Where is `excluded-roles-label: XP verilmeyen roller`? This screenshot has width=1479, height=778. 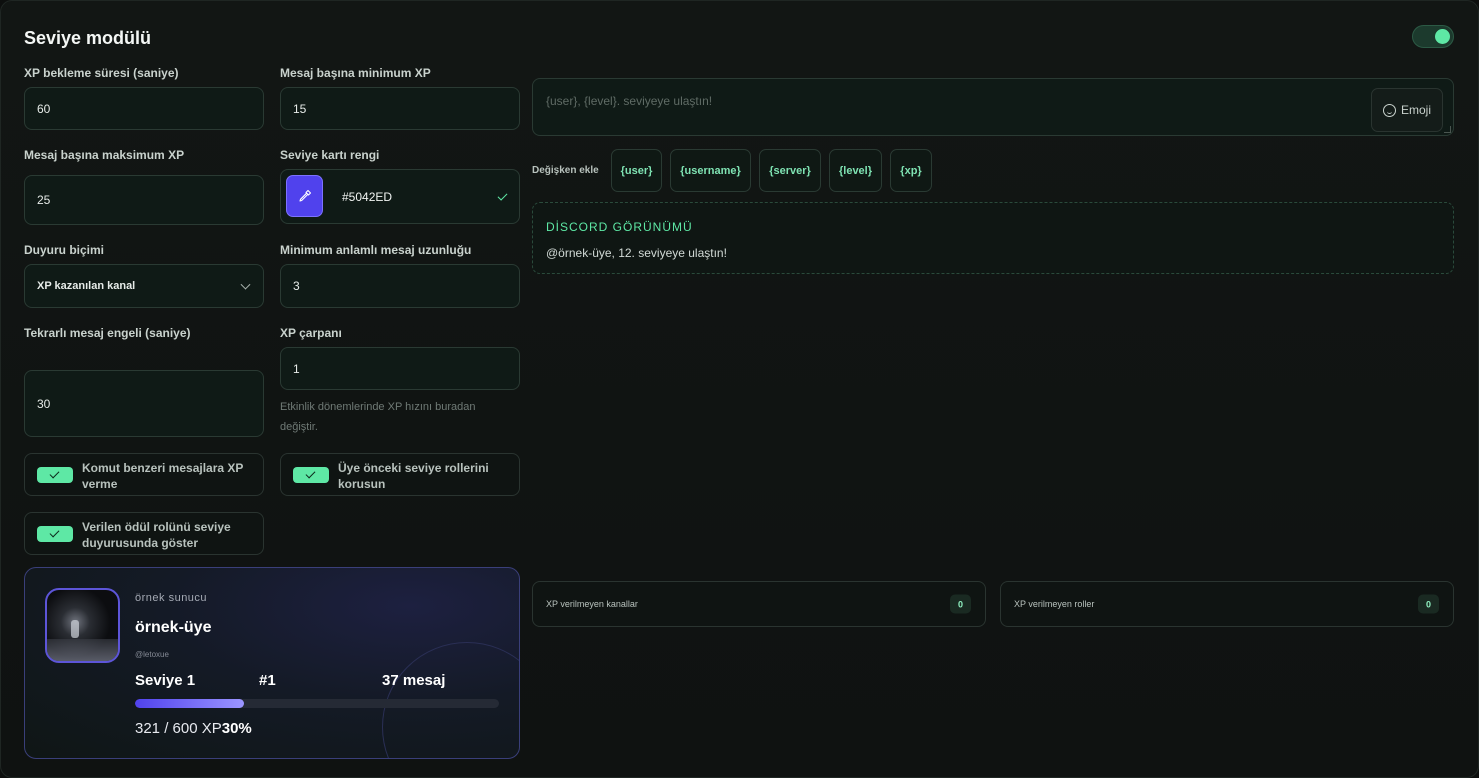 excluded-roles-label: XP verilmeyen roller is located at coordinates (1054, 604).